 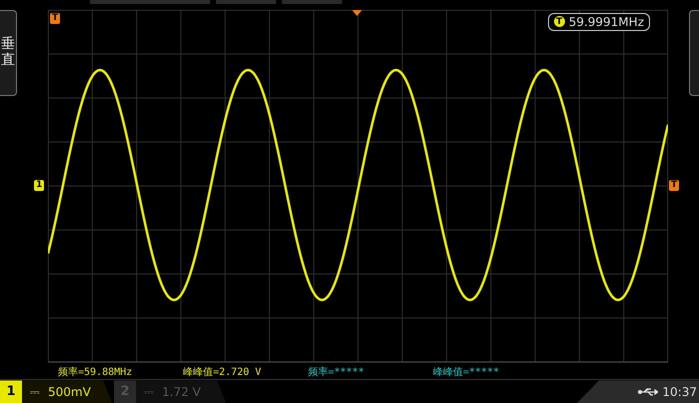 What do you see at coordinates (8, 53) in the screenshot?
I see `vertical-menu-tab: 垂直` at bounding box center [8, 53].